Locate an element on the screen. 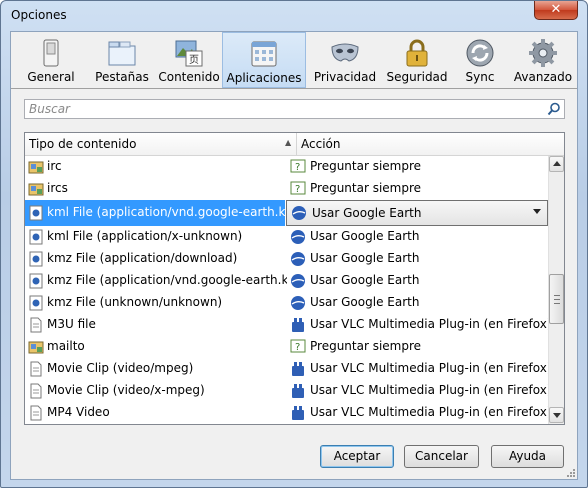 This screenshot has height=488, width=588. tab-aplicaciones: Aplicaciones is located at coordinates (264, 60).